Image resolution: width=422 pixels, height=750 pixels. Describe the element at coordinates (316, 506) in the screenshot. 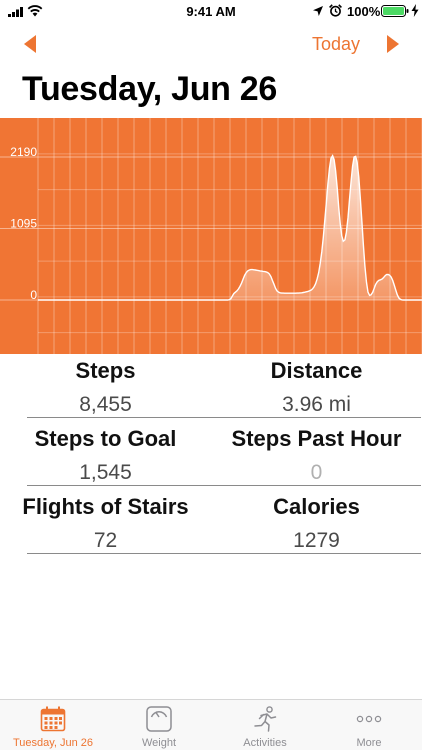

I see `stat-label: Calories` at that location.